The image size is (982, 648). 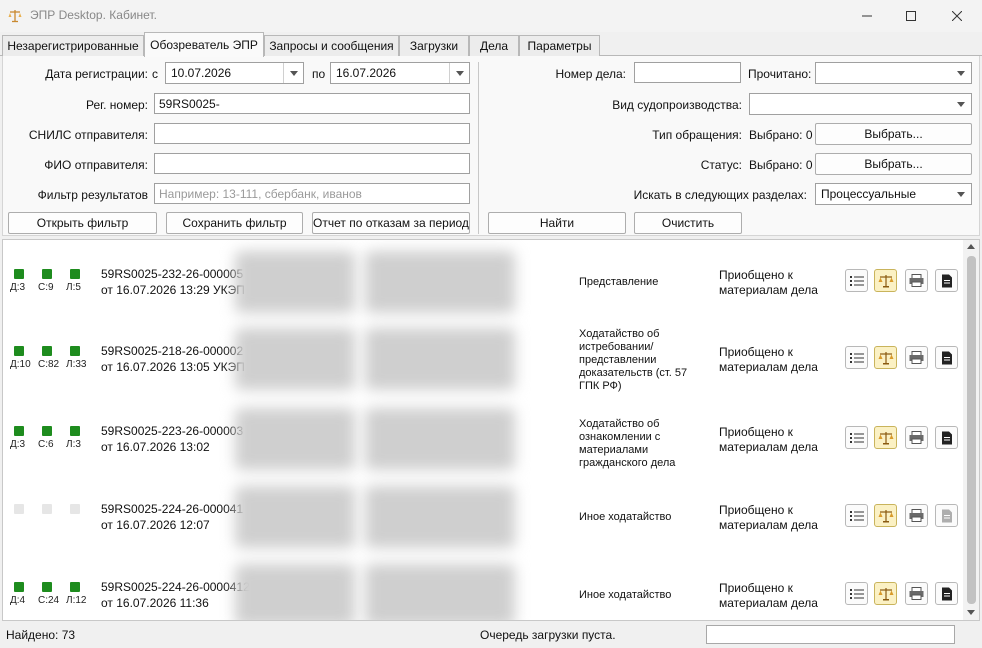 What do you see at coordinates (971, 246) in the screenshot?
I see `scroll-up-icon` at bounding box center [971, 246].